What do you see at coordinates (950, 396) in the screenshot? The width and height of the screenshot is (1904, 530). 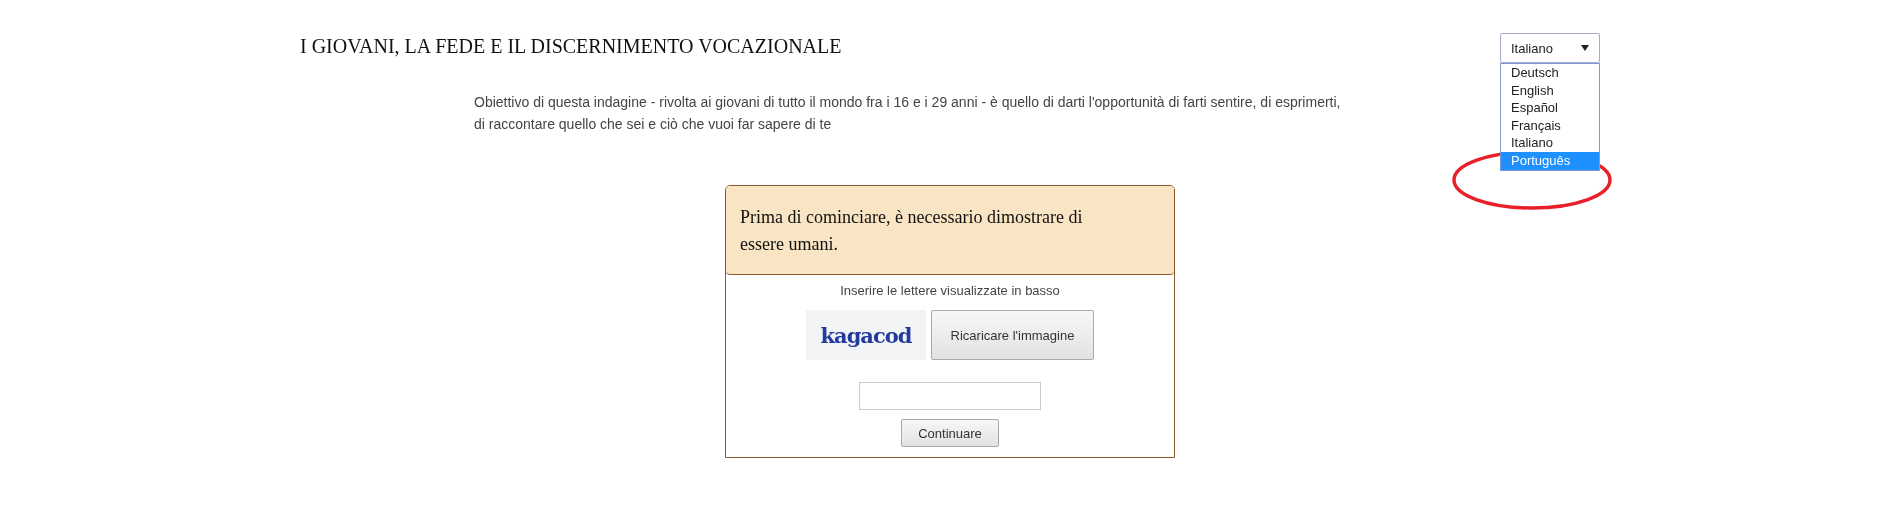 I see `input-field` at bounding box center [950, 396].